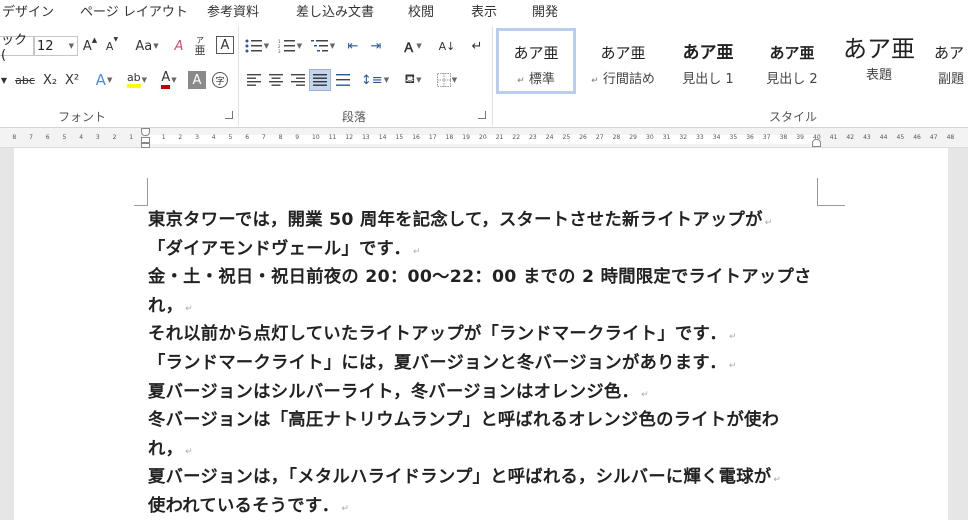 Image resolution: width=968 pixels, height=524 pixels. Describe the element at coordinates (220, 80) in the screenshot. I see `enclose-characters-button: 字` at that location.